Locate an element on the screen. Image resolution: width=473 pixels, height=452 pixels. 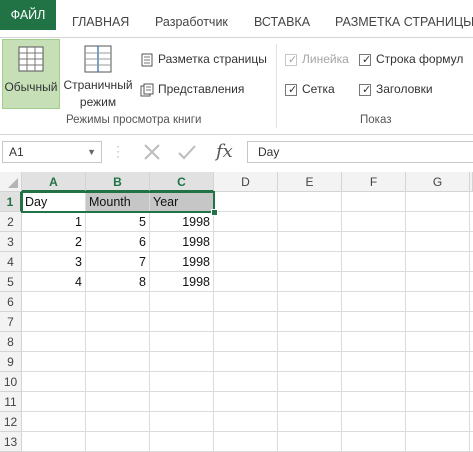
headings-checkbox: ✓ Заголовки is located at coordinates (396, 89).